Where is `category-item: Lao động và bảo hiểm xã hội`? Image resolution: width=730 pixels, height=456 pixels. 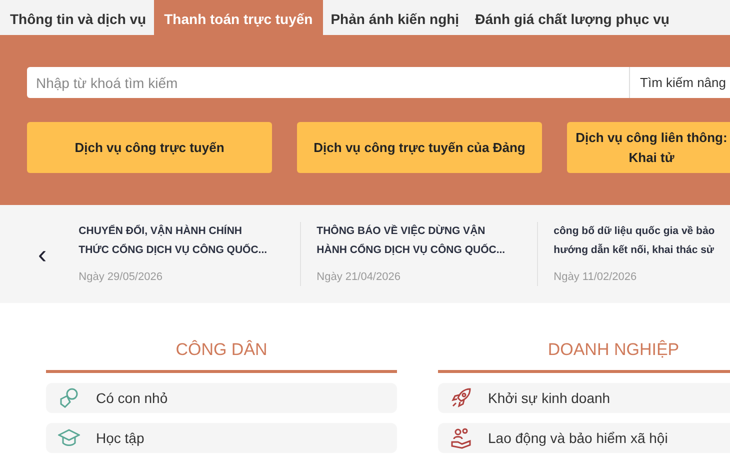 category-item: Lao động và bảo hiểm xã hội is located at coordinates (584, 438).